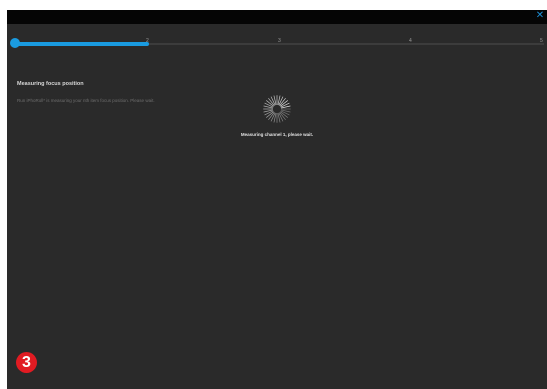  Describe the element at coordinates (279, 41) in the screenshot. I see `step-label-3: 3` at that location.